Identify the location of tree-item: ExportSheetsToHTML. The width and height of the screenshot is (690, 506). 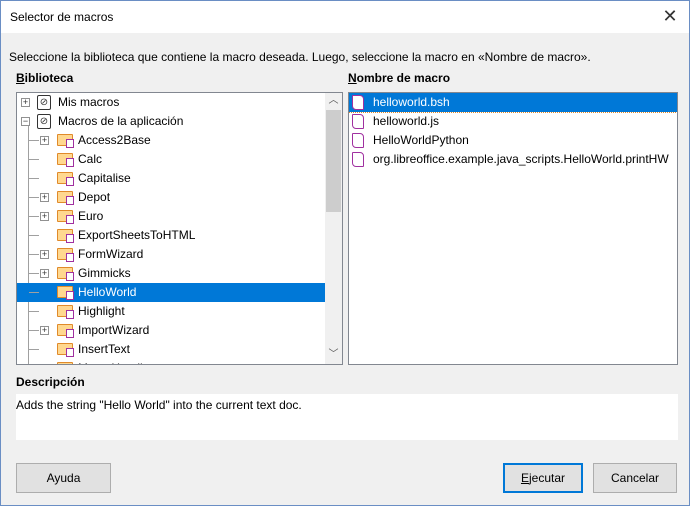
(171, 235).